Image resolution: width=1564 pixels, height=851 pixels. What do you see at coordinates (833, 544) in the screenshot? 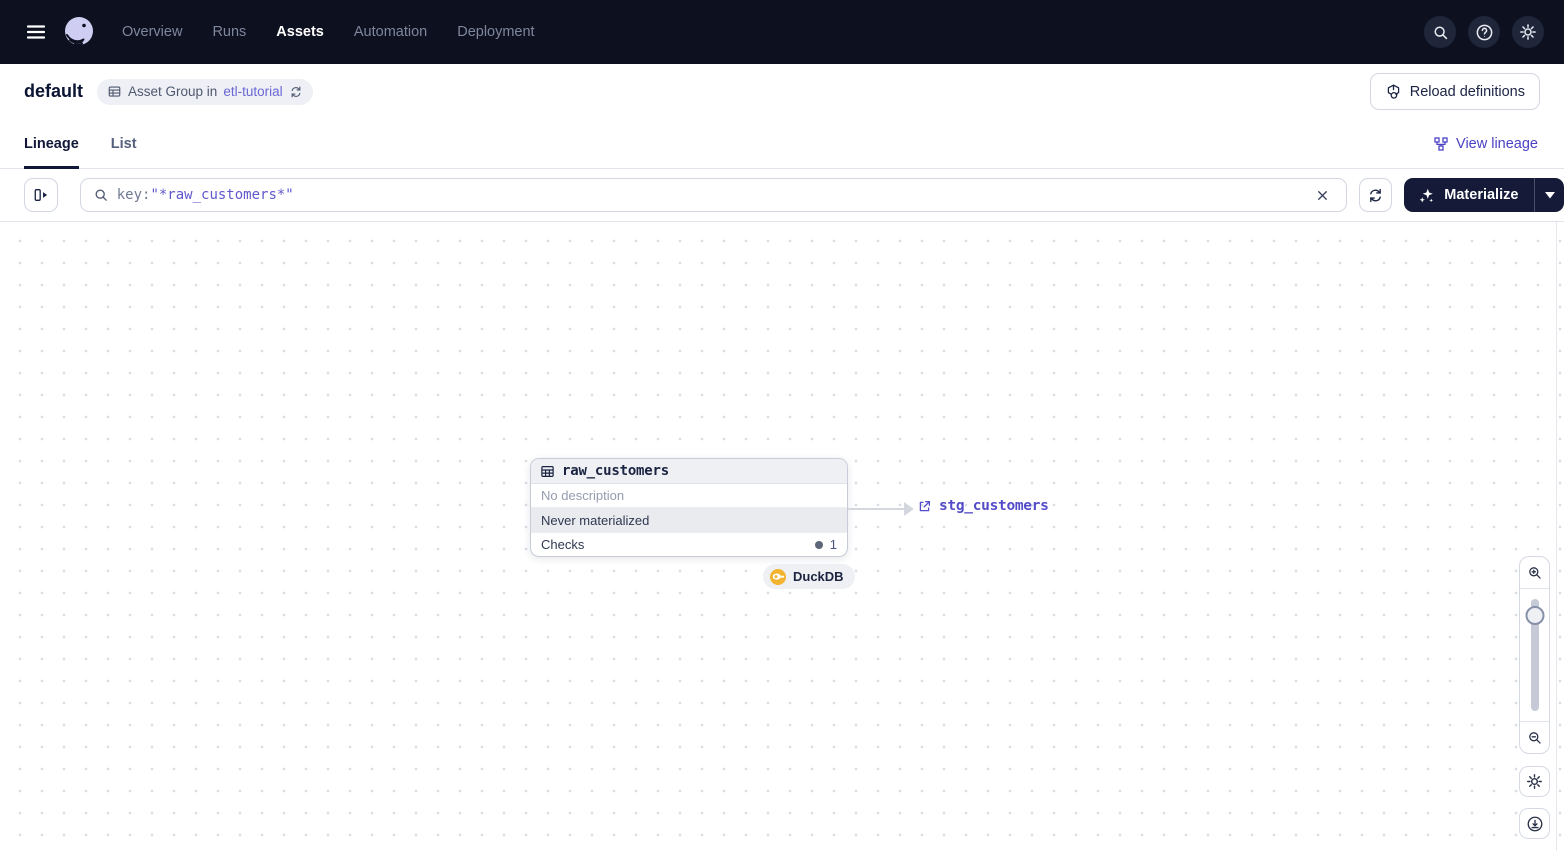
I see `checks-count: 1` at bounding box center [833, 544].